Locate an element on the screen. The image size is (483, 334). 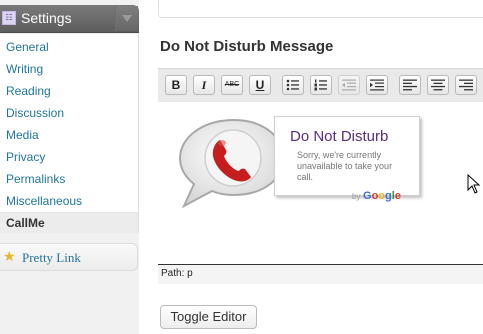
align-left-button is located at coordinates (410, 85).